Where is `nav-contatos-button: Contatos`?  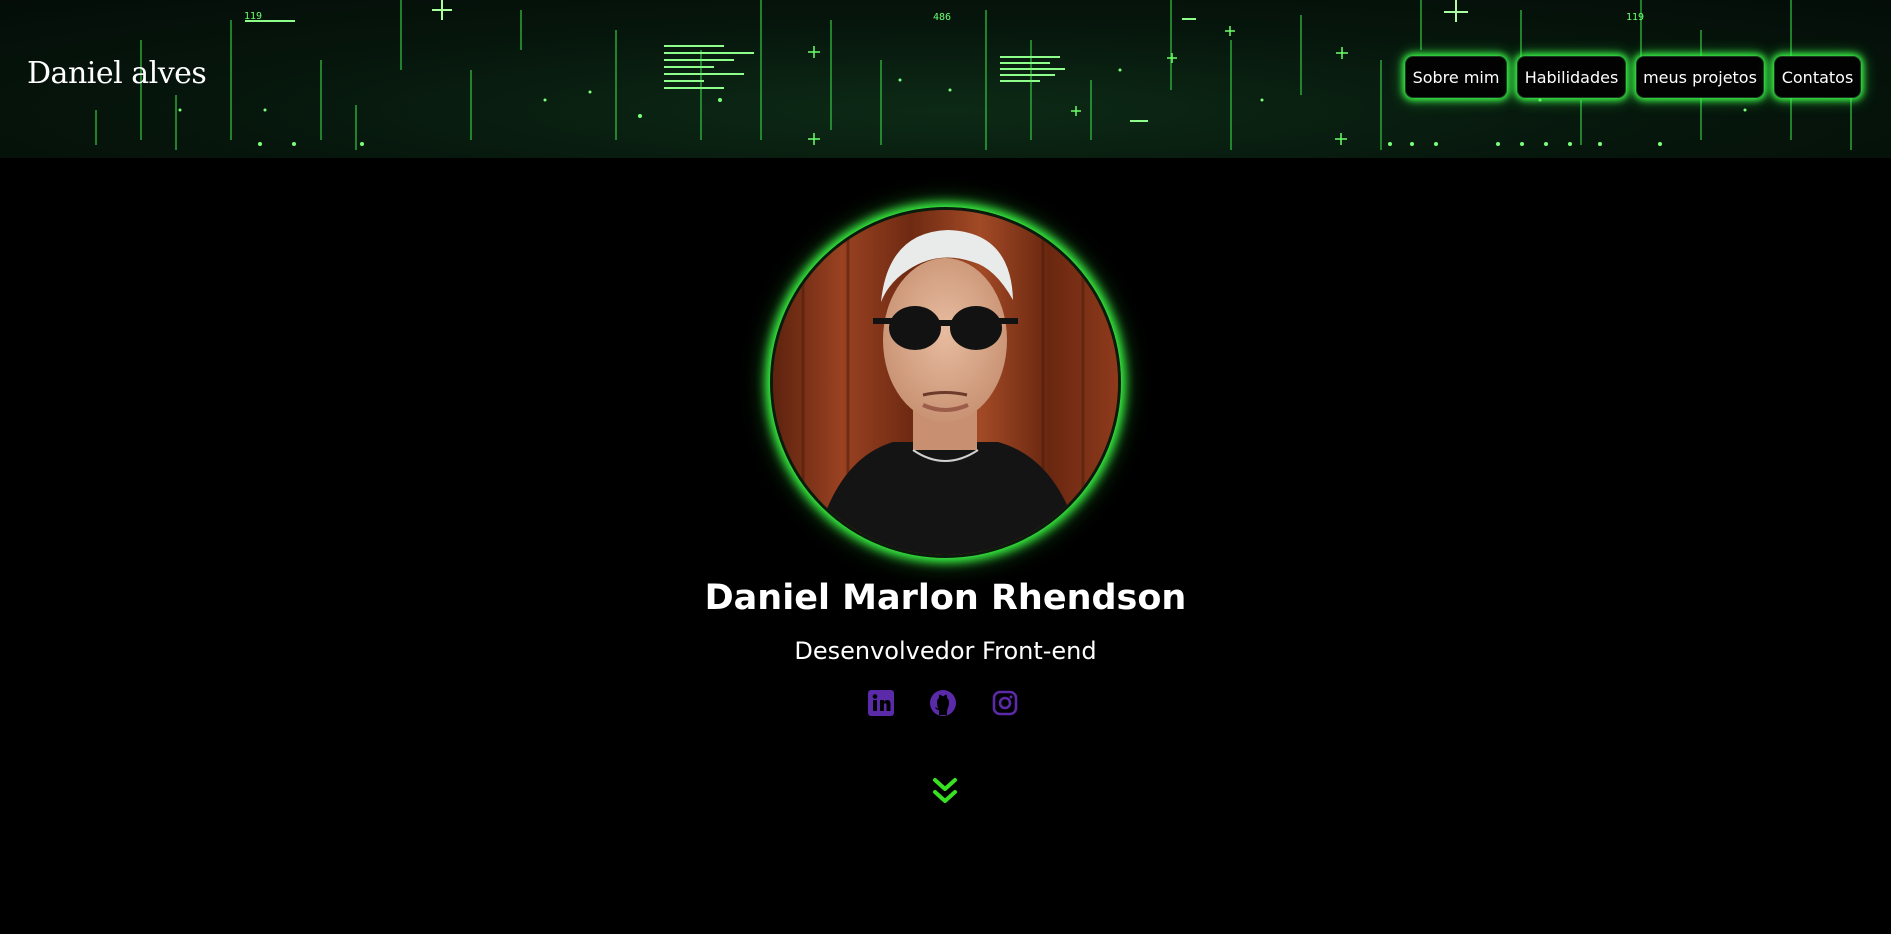
nav-contatos-button: Contatos is located at coordinates (1817, 77).